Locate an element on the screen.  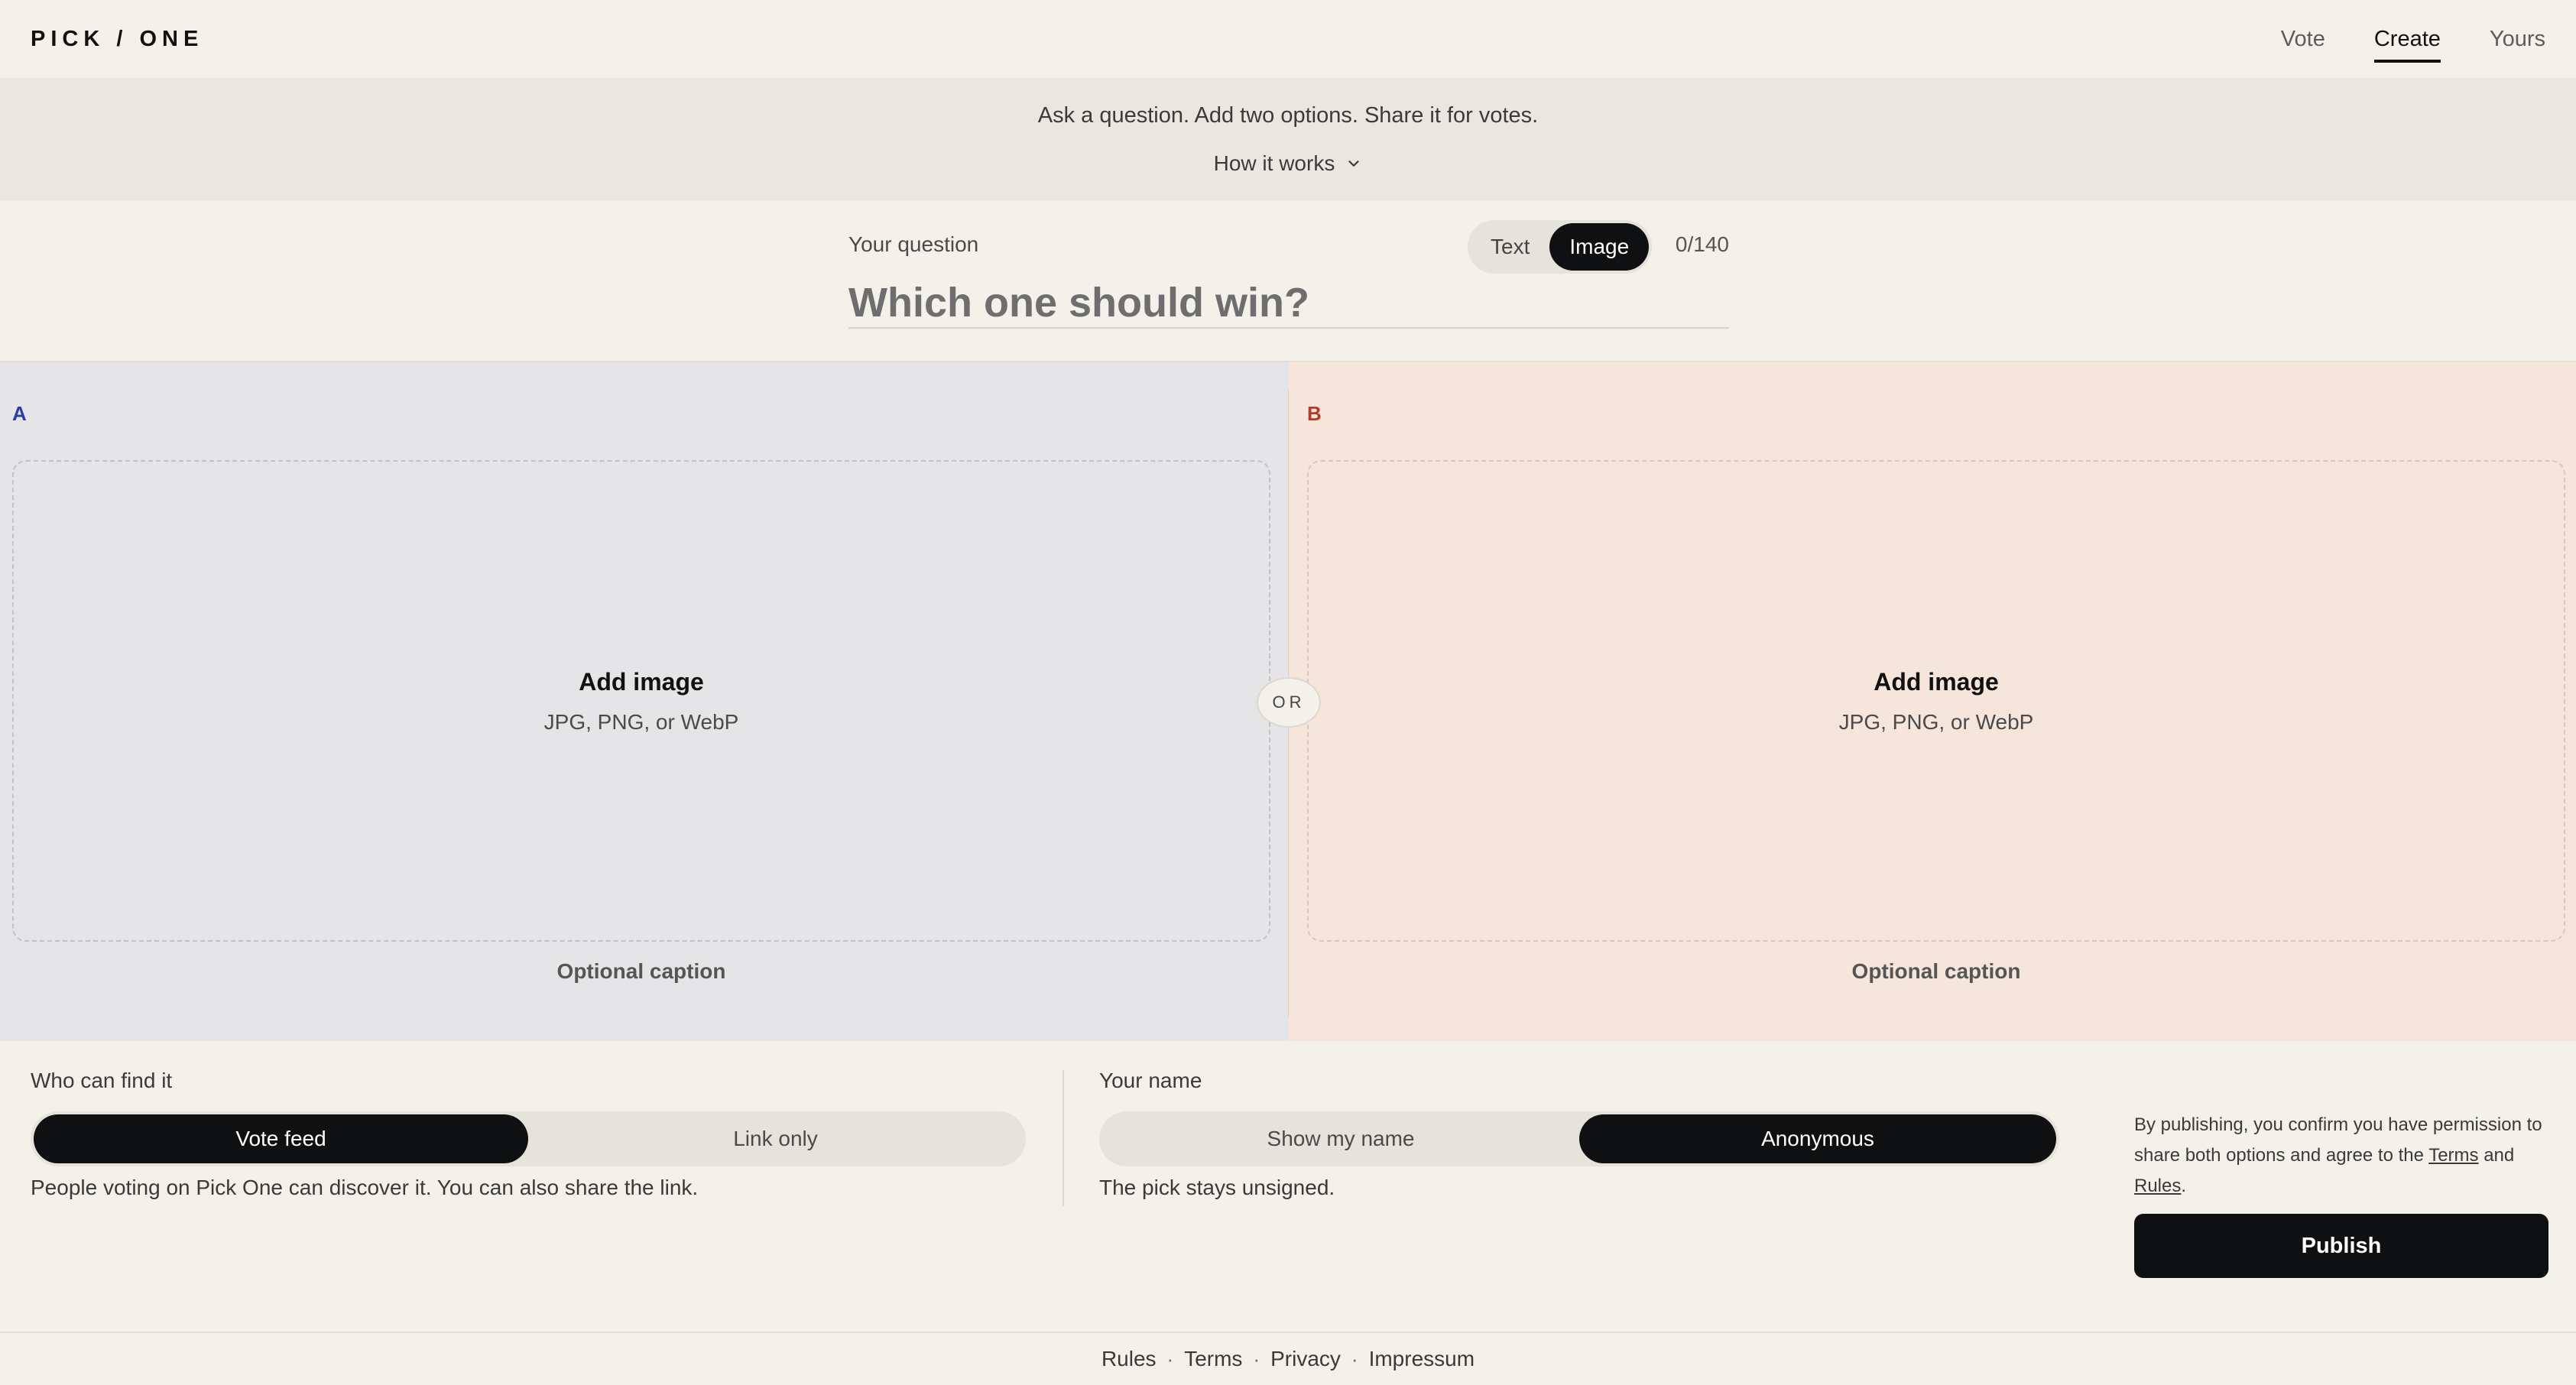
identity-toggle: Show my name Anonymous is located at coordinates (1579, 1138).